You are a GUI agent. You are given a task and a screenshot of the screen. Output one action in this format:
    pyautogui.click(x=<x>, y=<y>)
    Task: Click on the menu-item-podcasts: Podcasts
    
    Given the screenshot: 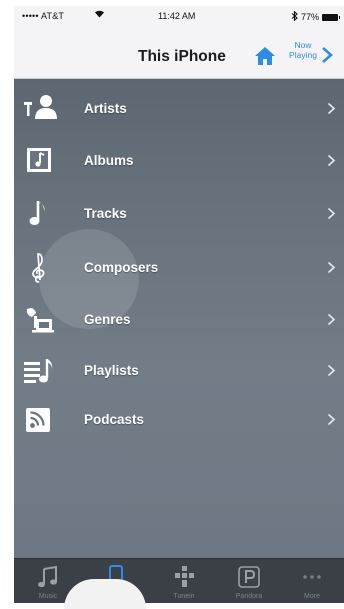 What is the action you would take?
    pyautogui.click(x=179, y=420)
    